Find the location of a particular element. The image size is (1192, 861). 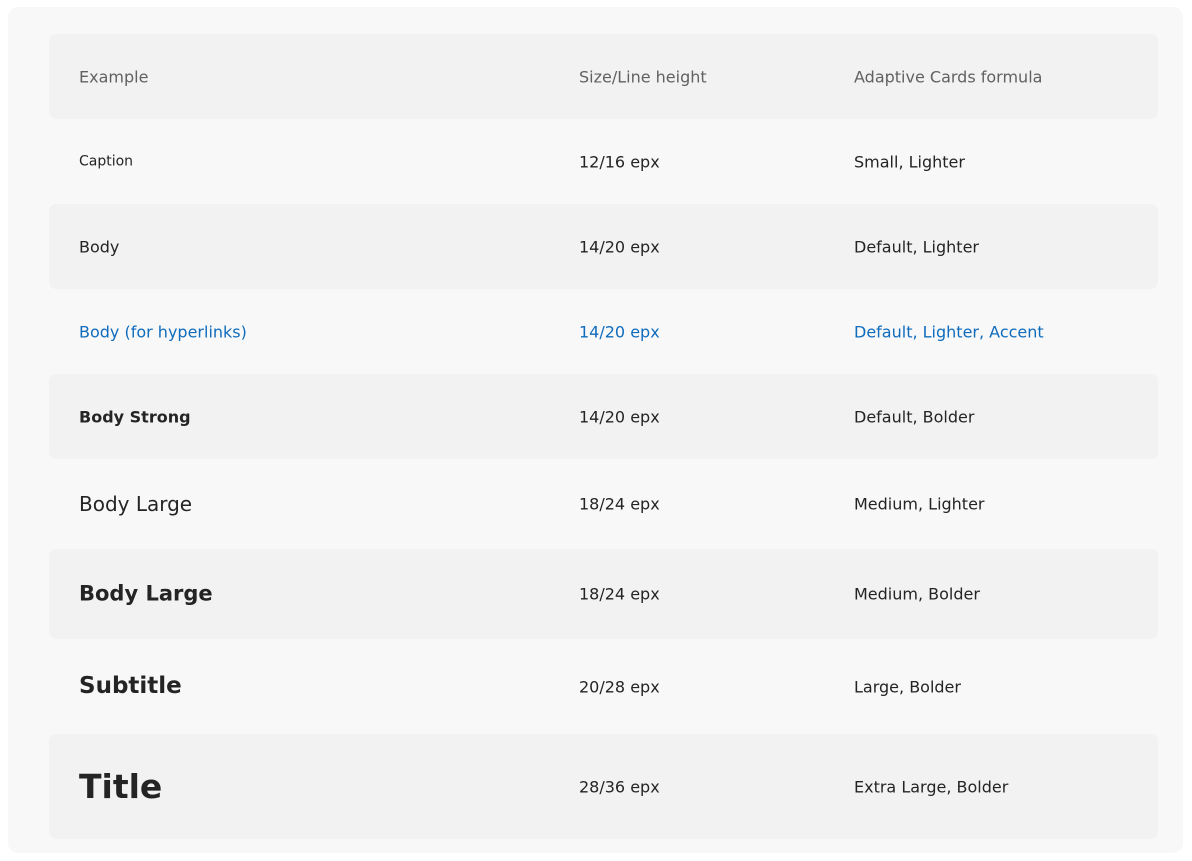

formula-cell: Default, Bolder is located at coordinates (914, 416).